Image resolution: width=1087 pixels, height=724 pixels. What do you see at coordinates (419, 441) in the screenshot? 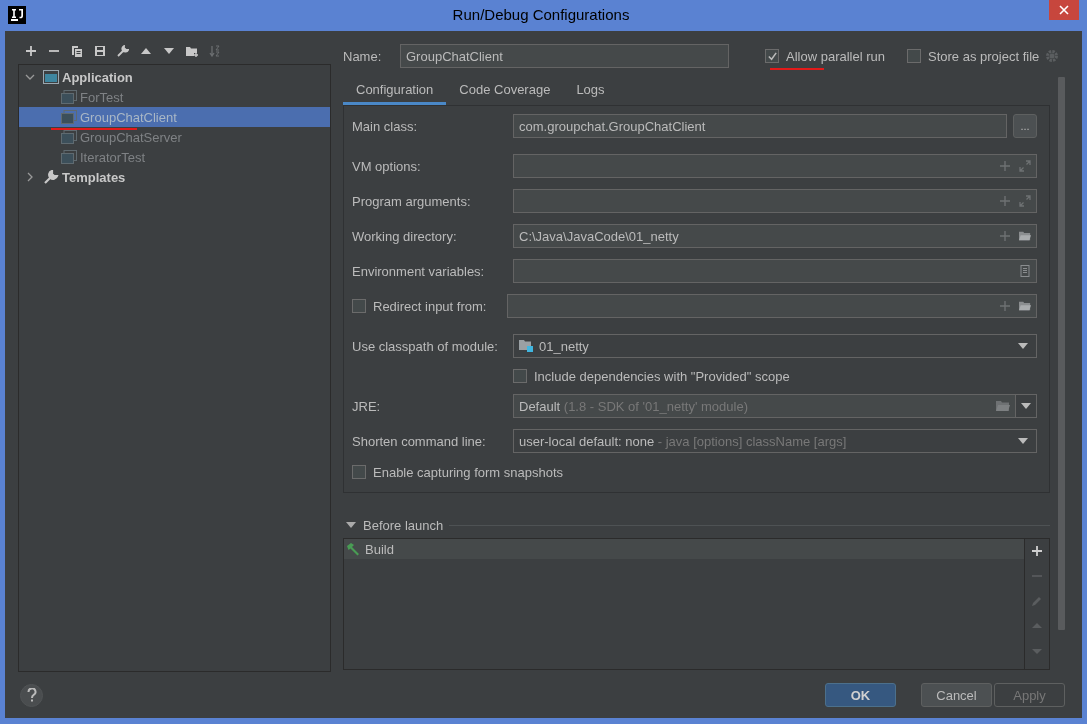
I see `field-label: Shorten command line:` at bounding box center [419, 441].